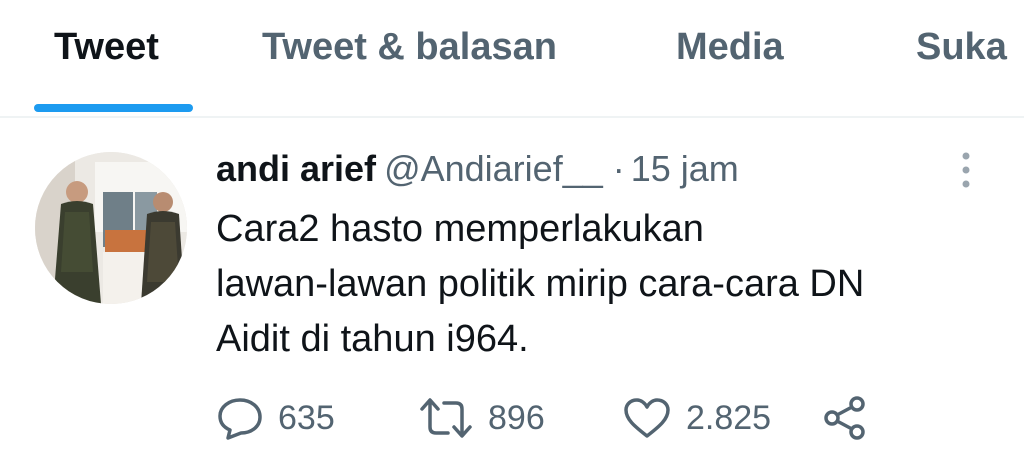  Describe the element at coordinates (409, 71) in the screenshot. I see `tab-tweet-and-replies: Tweet & balasan` at that location.